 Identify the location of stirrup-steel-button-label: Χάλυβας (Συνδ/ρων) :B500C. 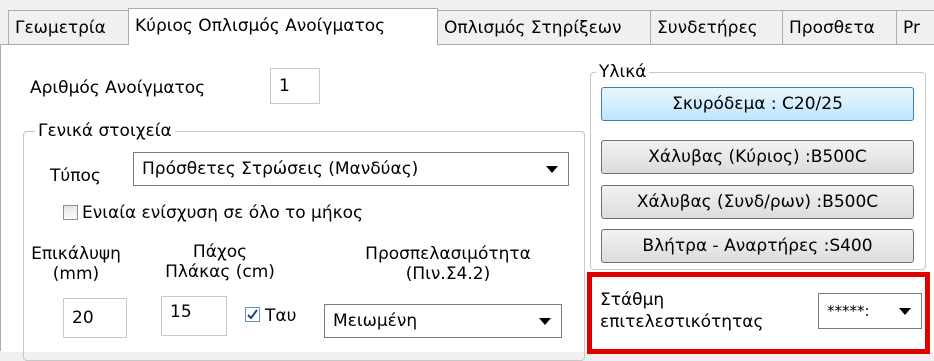
(757, 202).